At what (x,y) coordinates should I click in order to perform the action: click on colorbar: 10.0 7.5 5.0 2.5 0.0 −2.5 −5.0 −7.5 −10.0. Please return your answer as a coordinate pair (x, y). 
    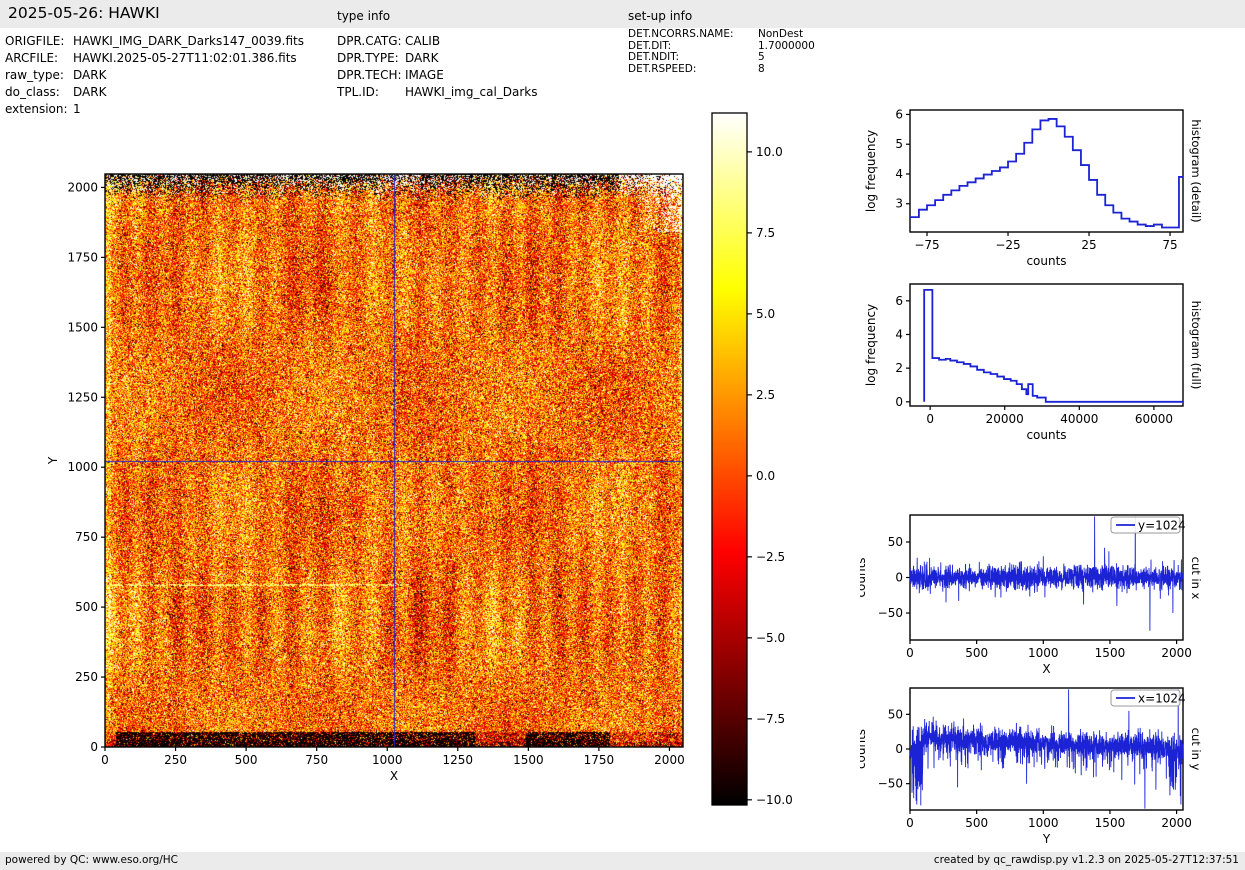
    Looking at the image, I should click on (770, 467).